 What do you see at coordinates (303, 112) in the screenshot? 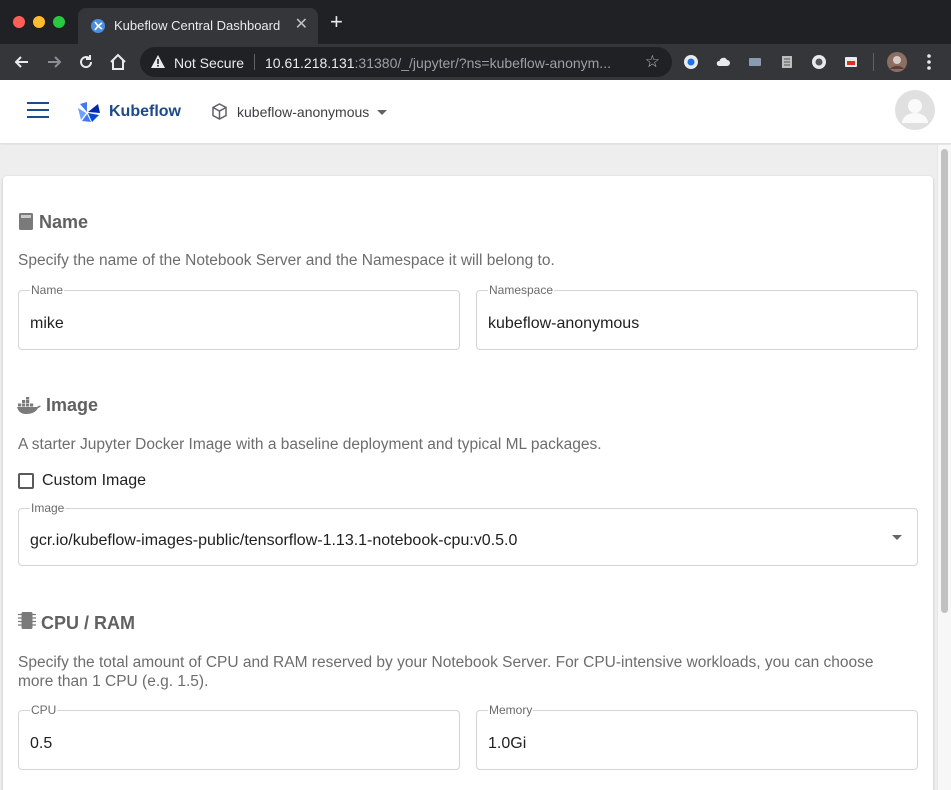
I see `namespace-selector: kubeflow-anonymous` at bounding box center [303, 112].